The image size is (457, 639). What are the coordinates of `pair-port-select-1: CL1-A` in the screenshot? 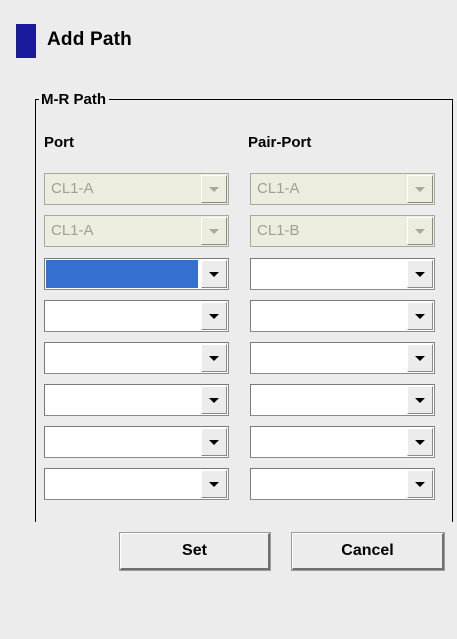 It's located at (342, 189).